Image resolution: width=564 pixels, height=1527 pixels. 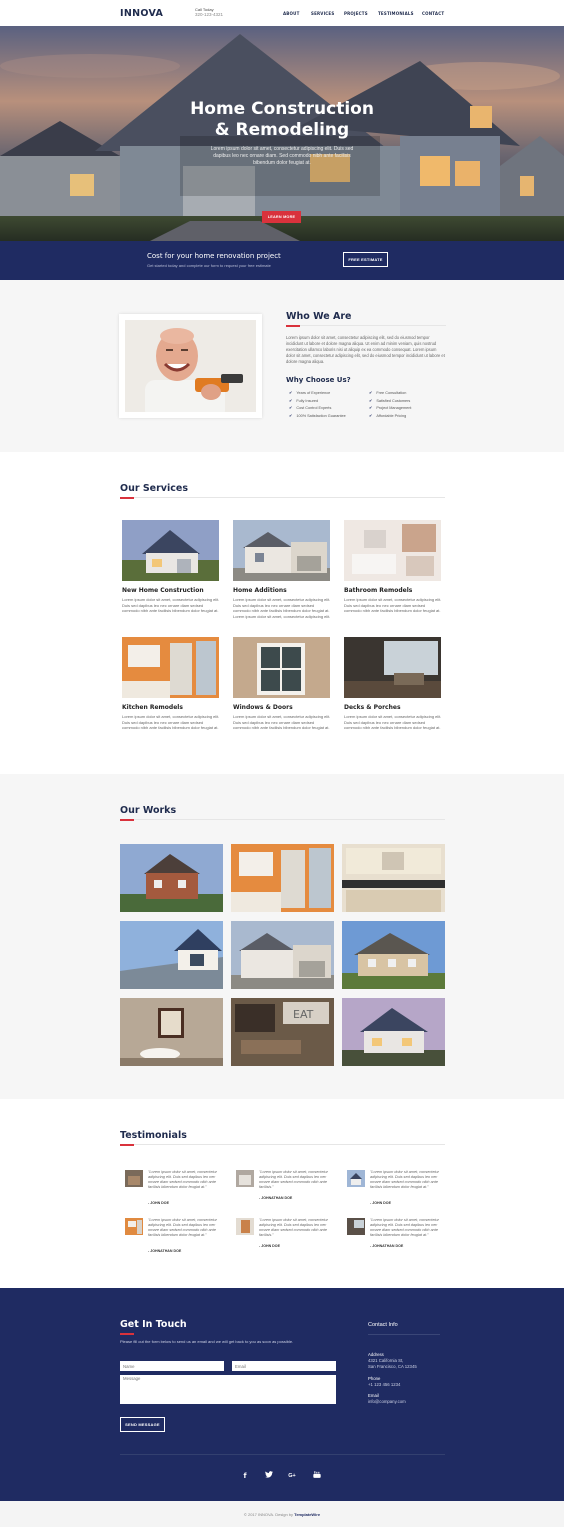 I want to click on youtube-icon, so click(x=317, y=1476).